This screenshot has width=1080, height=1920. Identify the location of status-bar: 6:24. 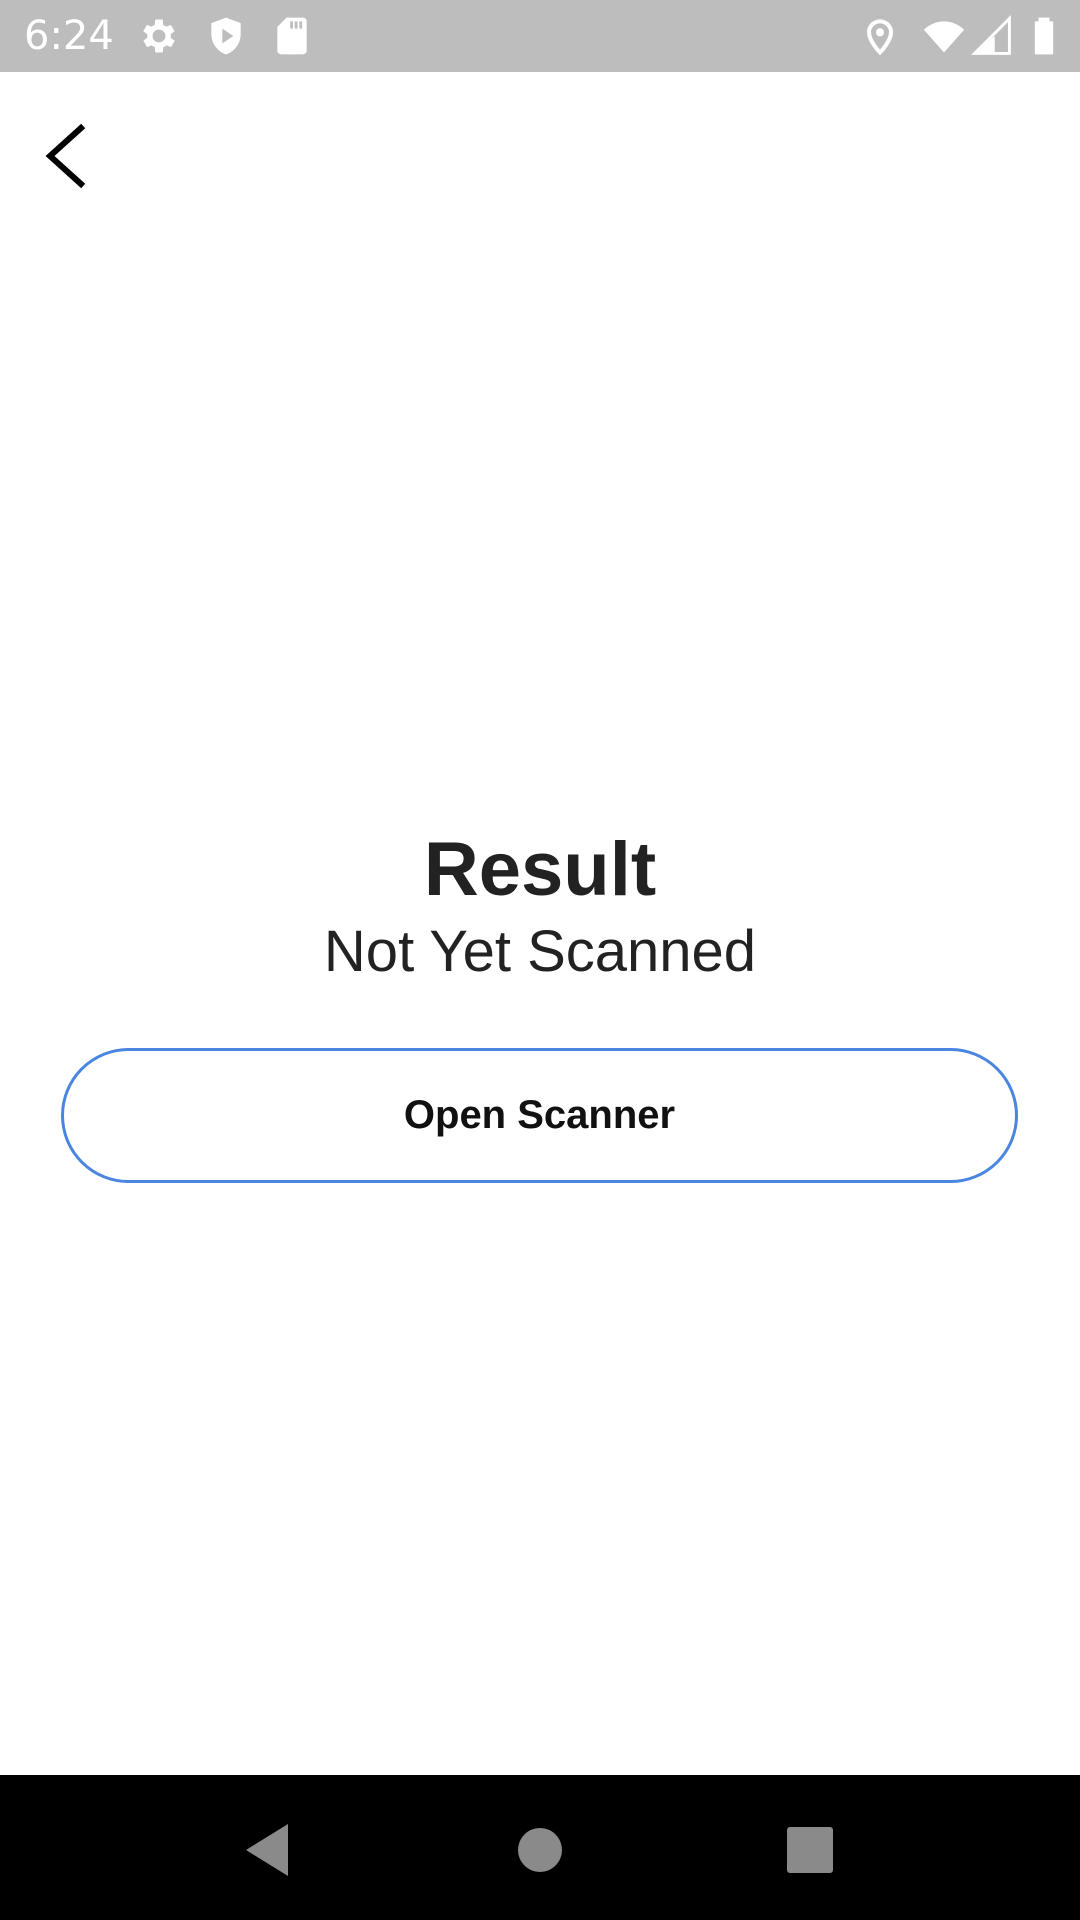
(540, 36).